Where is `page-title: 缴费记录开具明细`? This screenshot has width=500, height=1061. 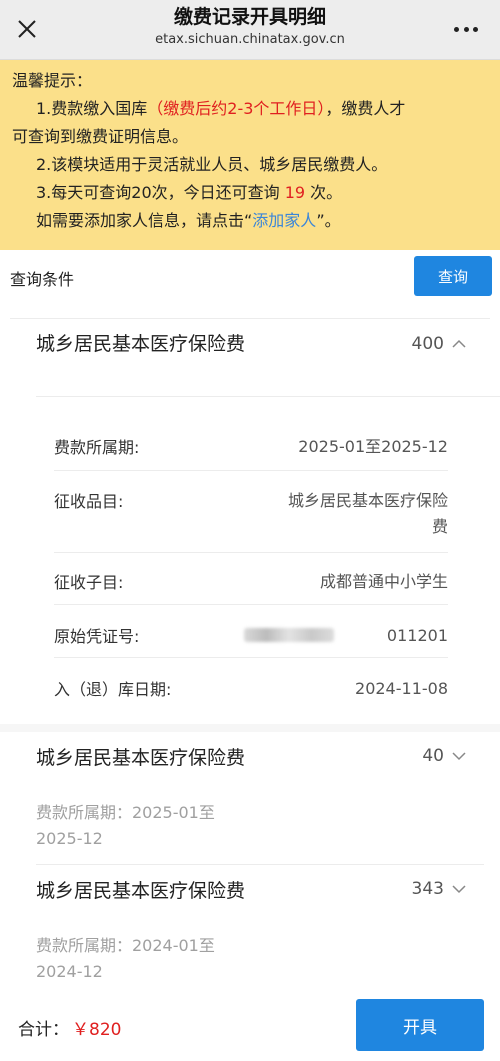
page-title: 缴费记录开具明细 is located at coordinates (249, 17).